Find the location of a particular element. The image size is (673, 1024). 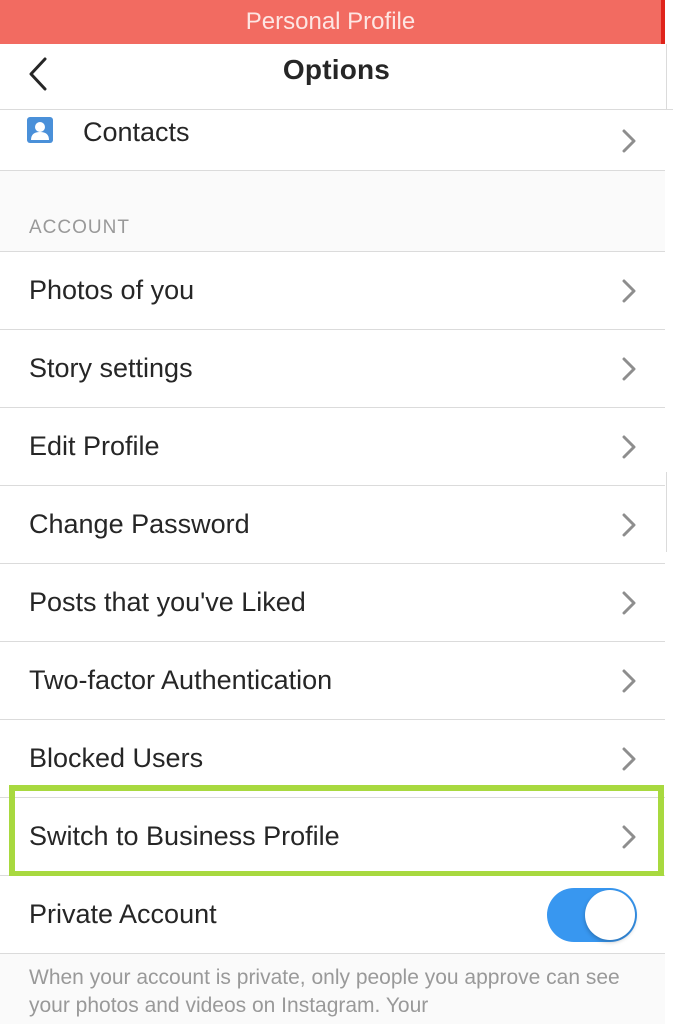

toggle-knob is located at coordinates (610, 915).